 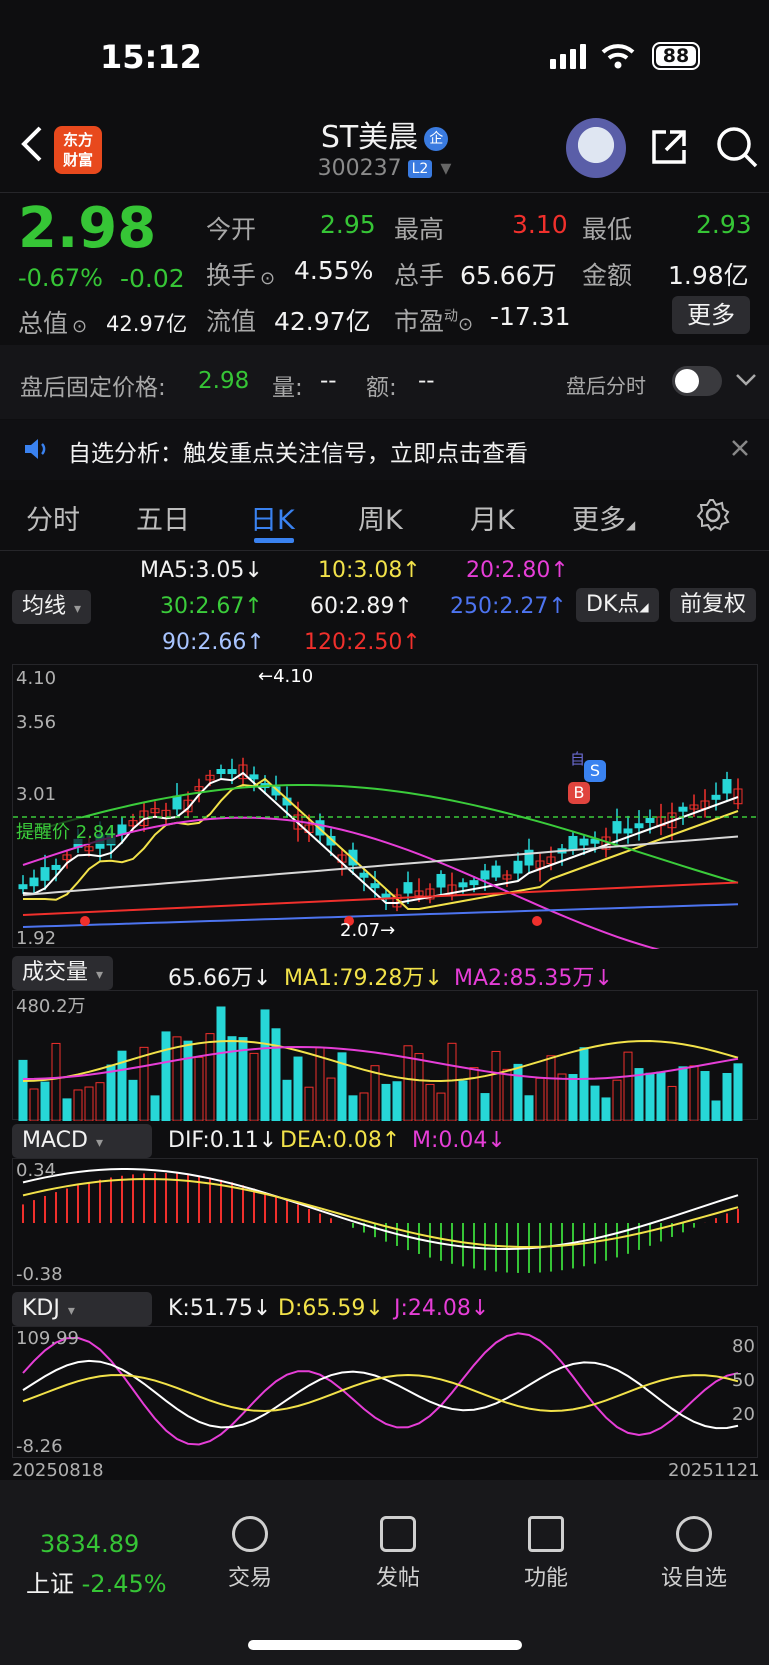 I want to click on index-row: 上证 -2.45%, so click(x=96, y=1581).